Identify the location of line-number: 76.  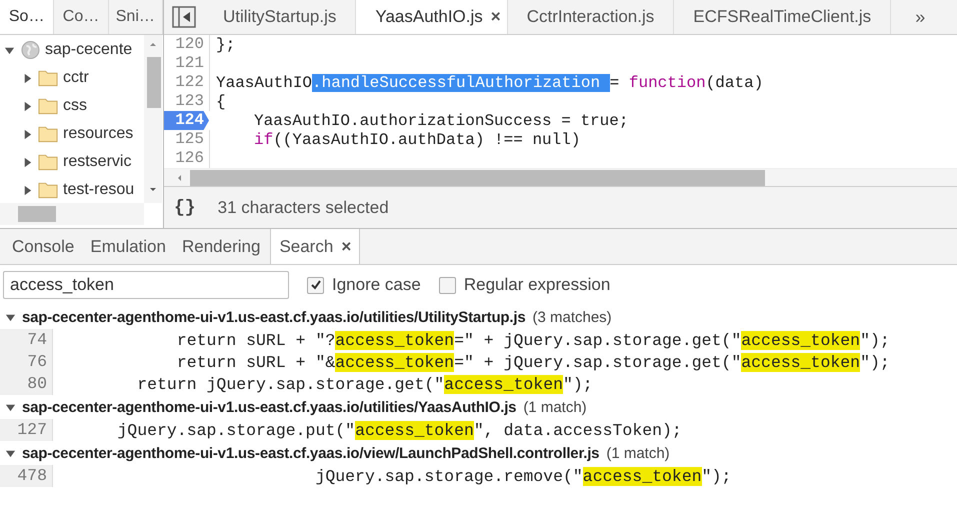
(26, 362).